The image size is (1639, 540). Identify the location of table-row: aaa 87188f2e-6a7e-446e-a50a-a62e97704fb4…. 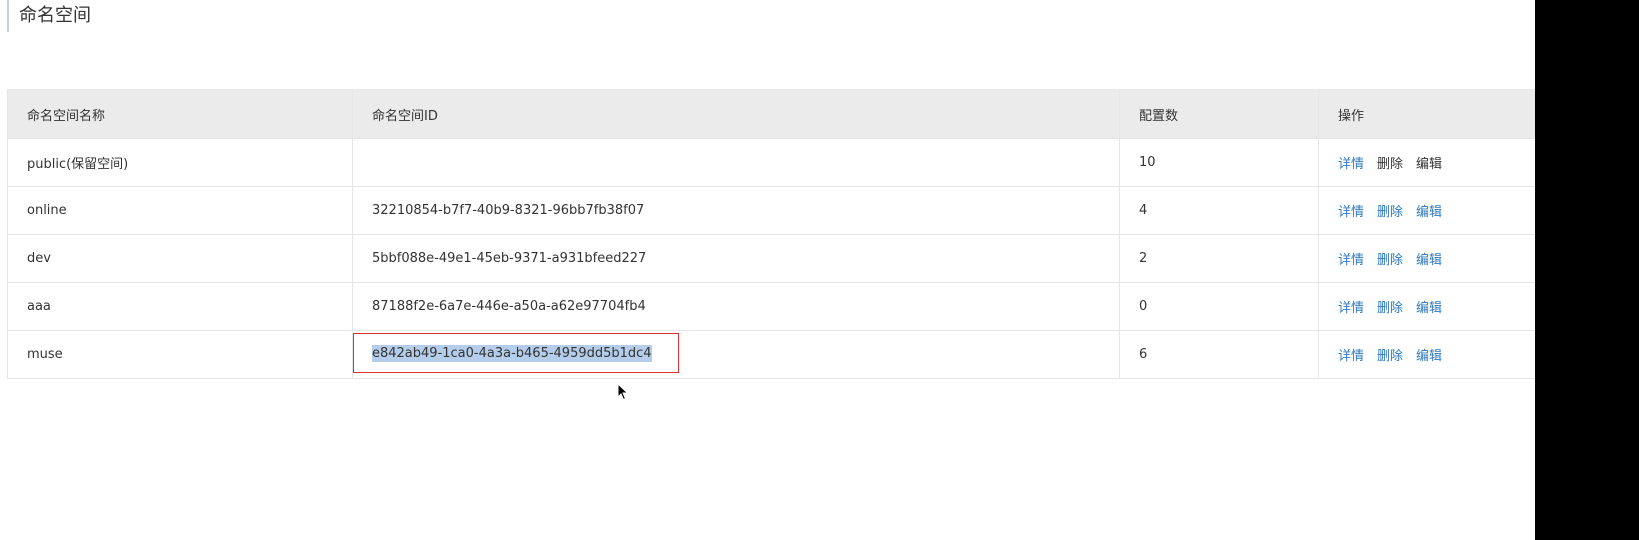
(771, 306).